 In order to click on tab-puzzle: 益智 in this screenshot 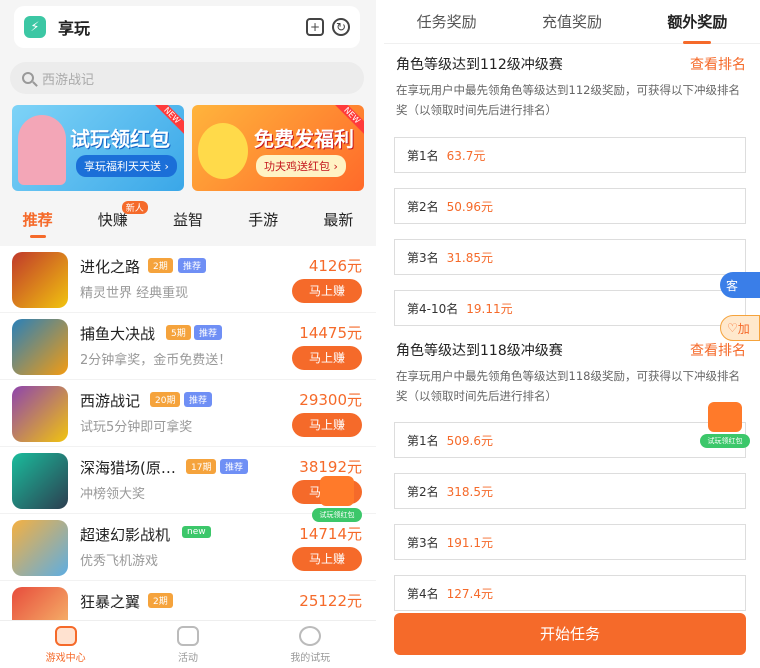, I will do `click(188, 219)`.